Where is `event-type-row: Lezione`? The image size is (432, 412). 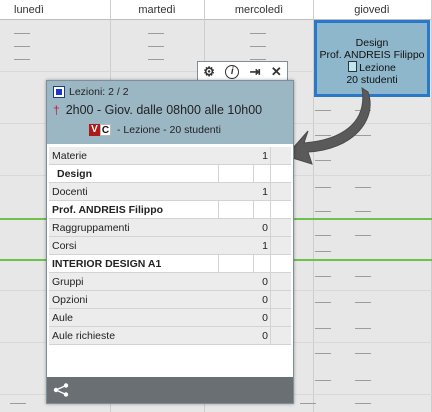 event-type-row: Lezione is located at coordinates (372, 67).